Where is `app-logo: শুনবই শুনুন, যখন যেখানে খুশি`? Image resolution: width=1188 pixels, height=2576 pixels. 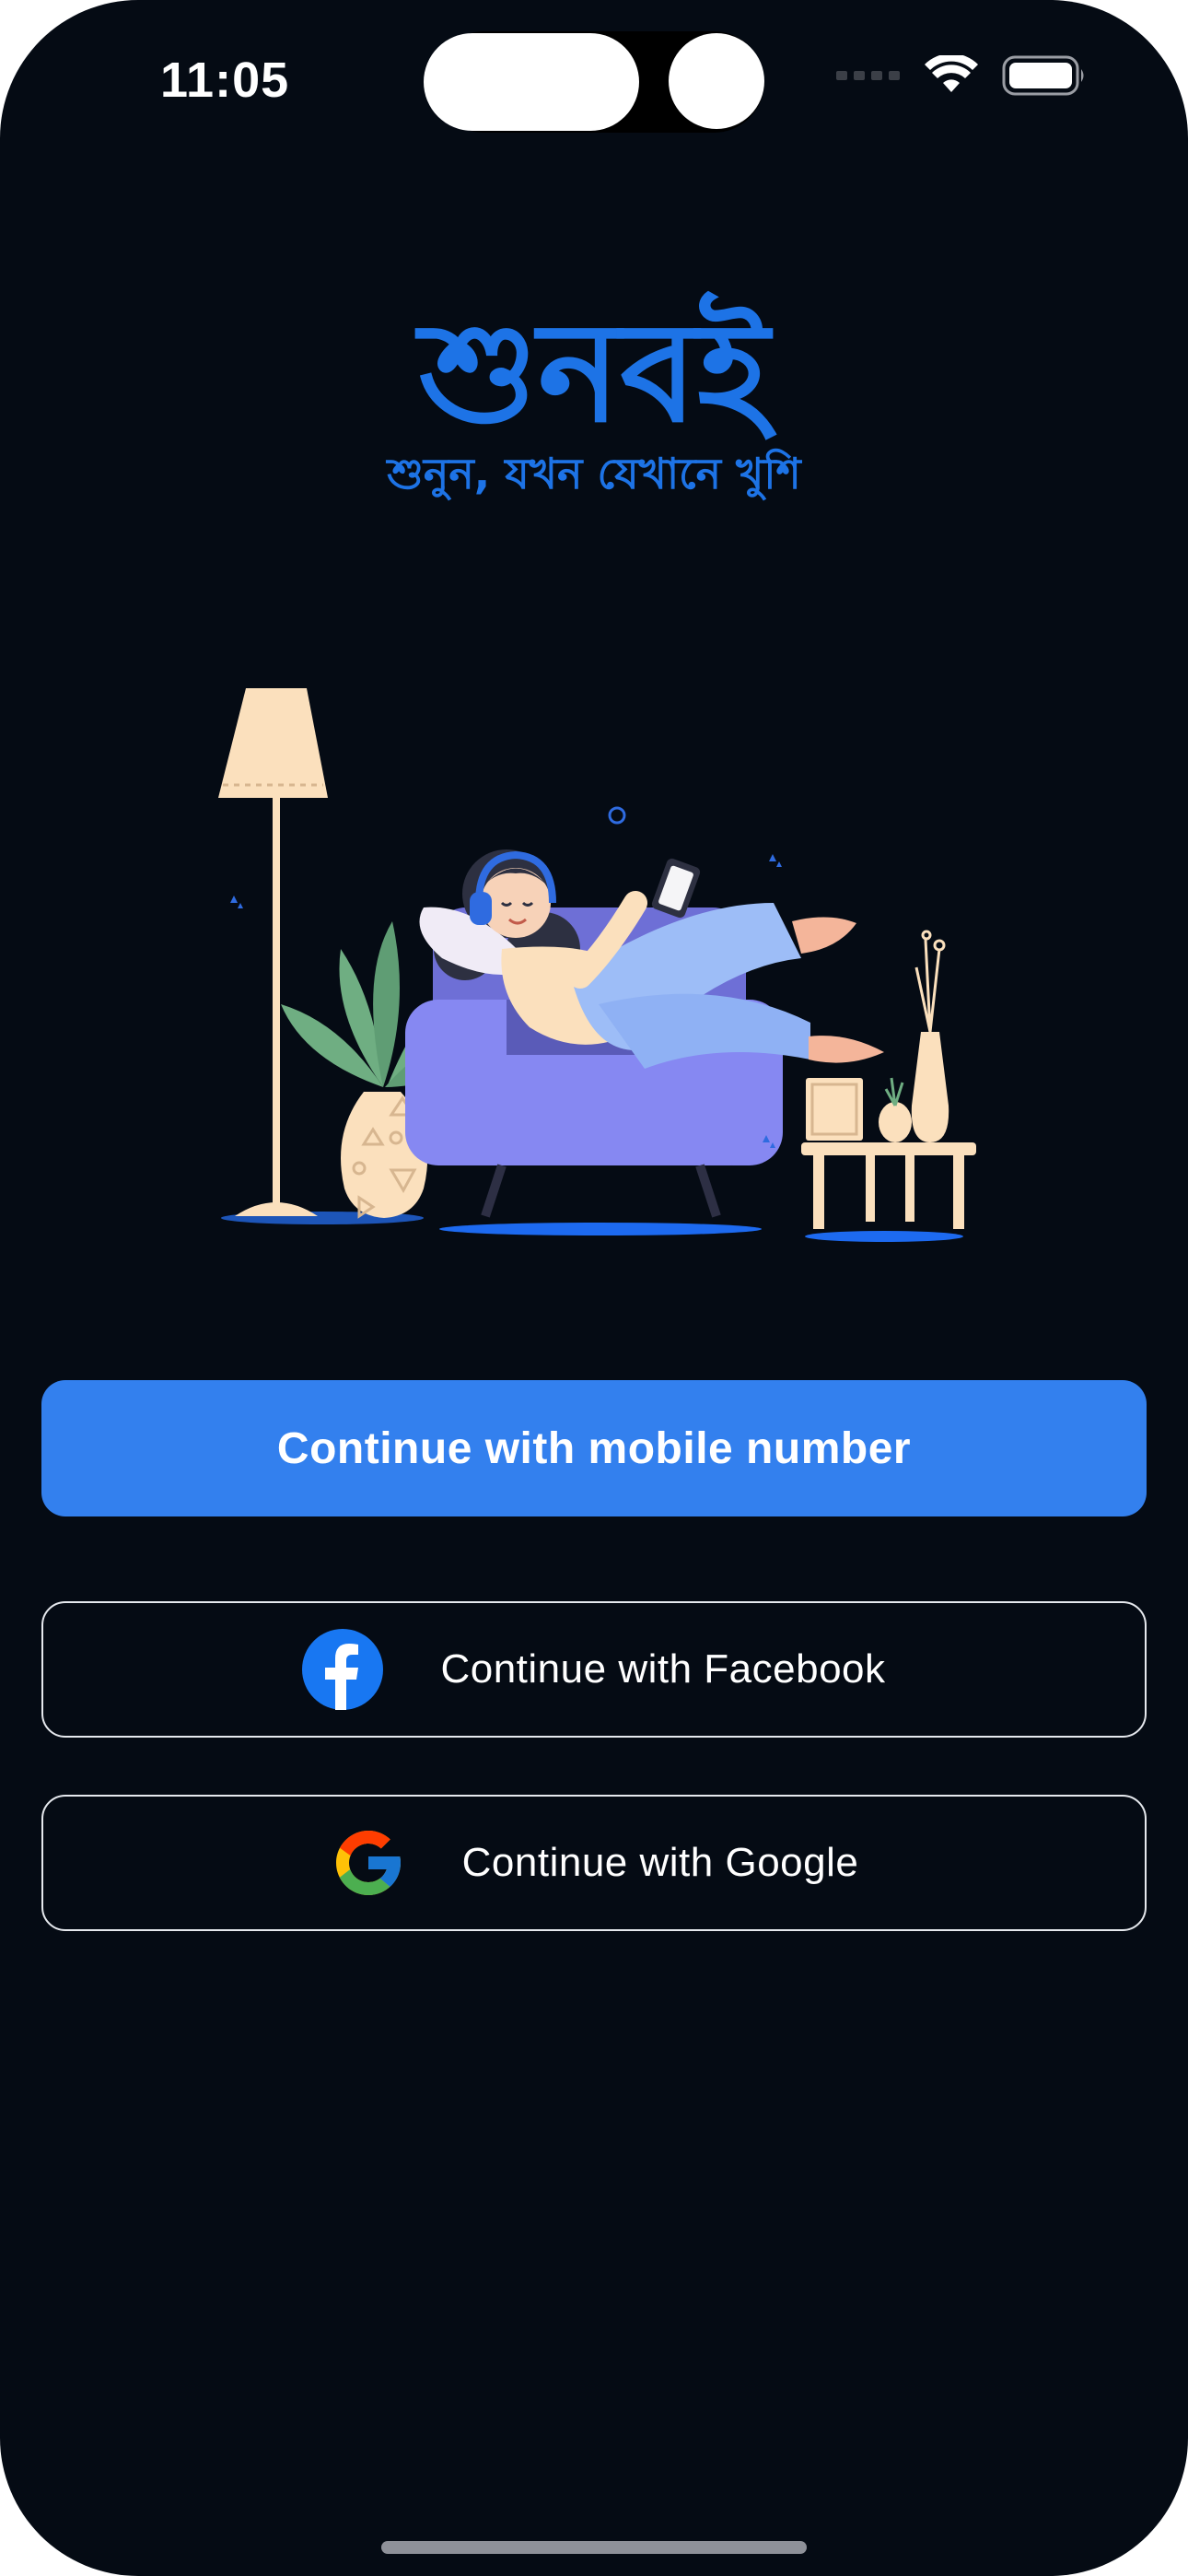 app-logo: শুনবই শুনুন, যখন যেখানে খুশি is located at coordinates (594, 398).